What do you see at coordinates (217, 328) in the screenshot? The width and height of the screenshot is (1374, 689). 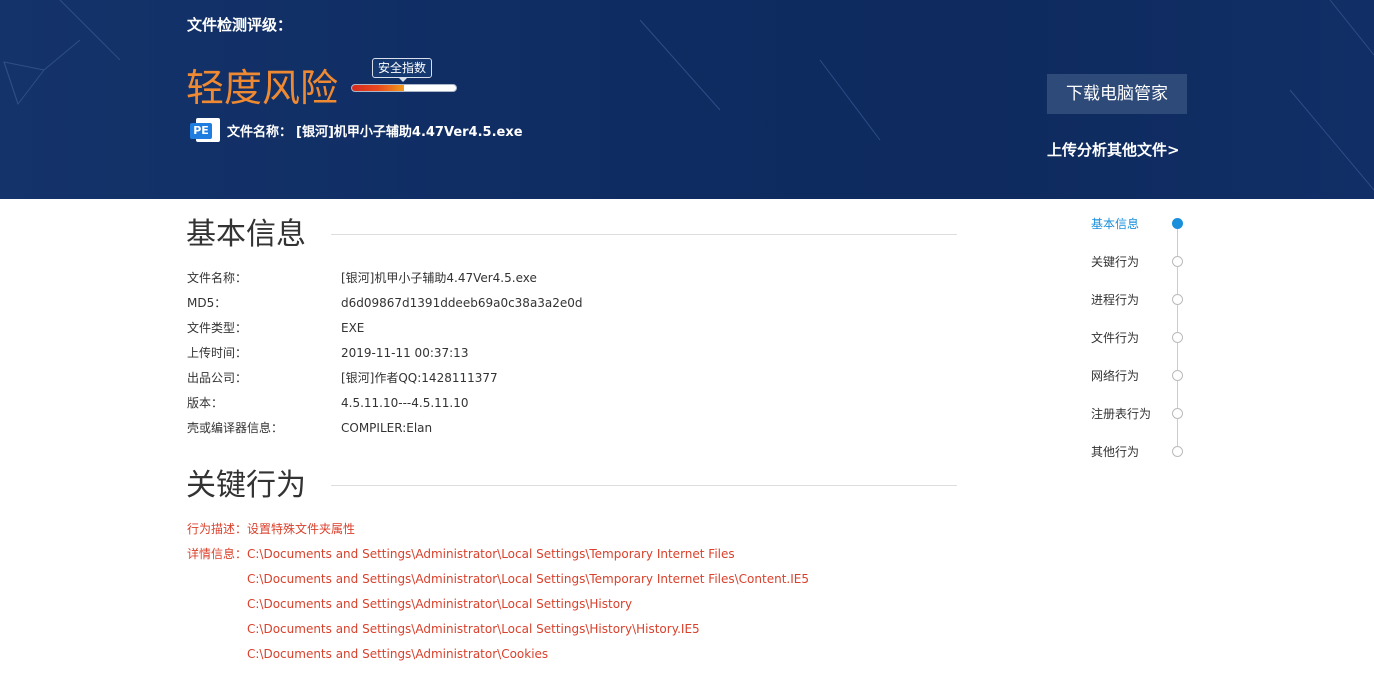 I see `info-key: 文件类型：` at bounding box center [217, 328].